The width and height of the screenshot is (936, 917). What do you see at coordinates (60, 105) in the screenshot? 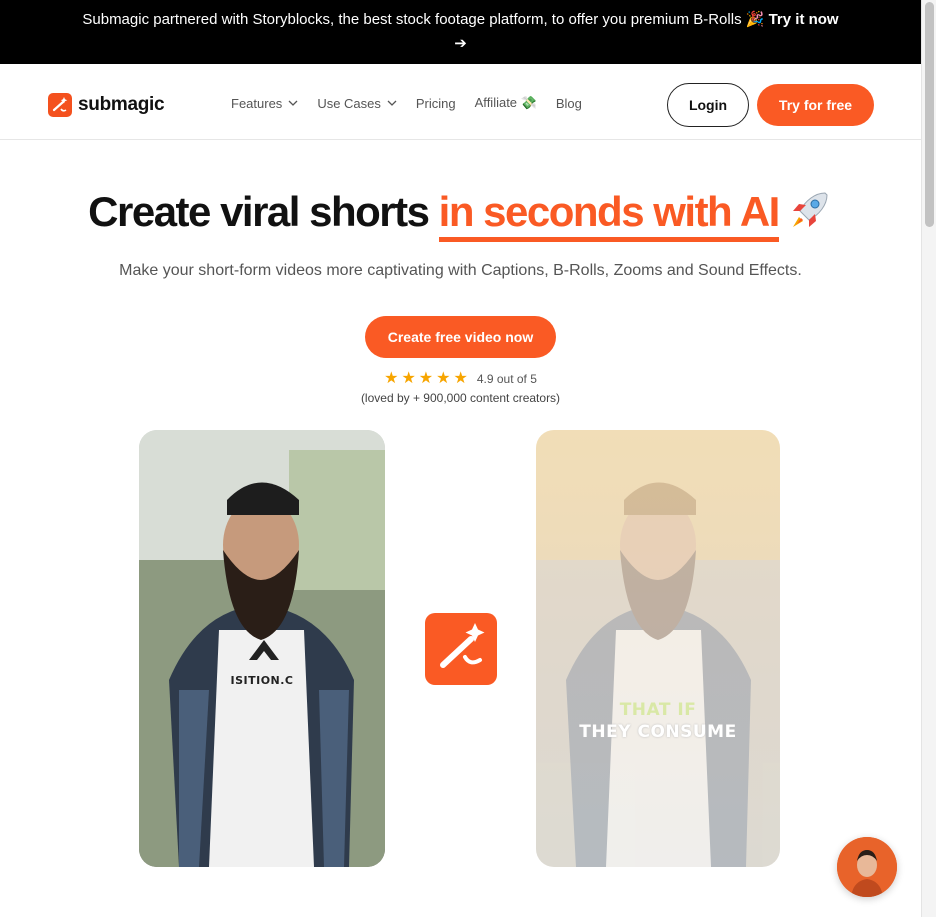
I see `logo-icon` at bounding box center [60, 105].